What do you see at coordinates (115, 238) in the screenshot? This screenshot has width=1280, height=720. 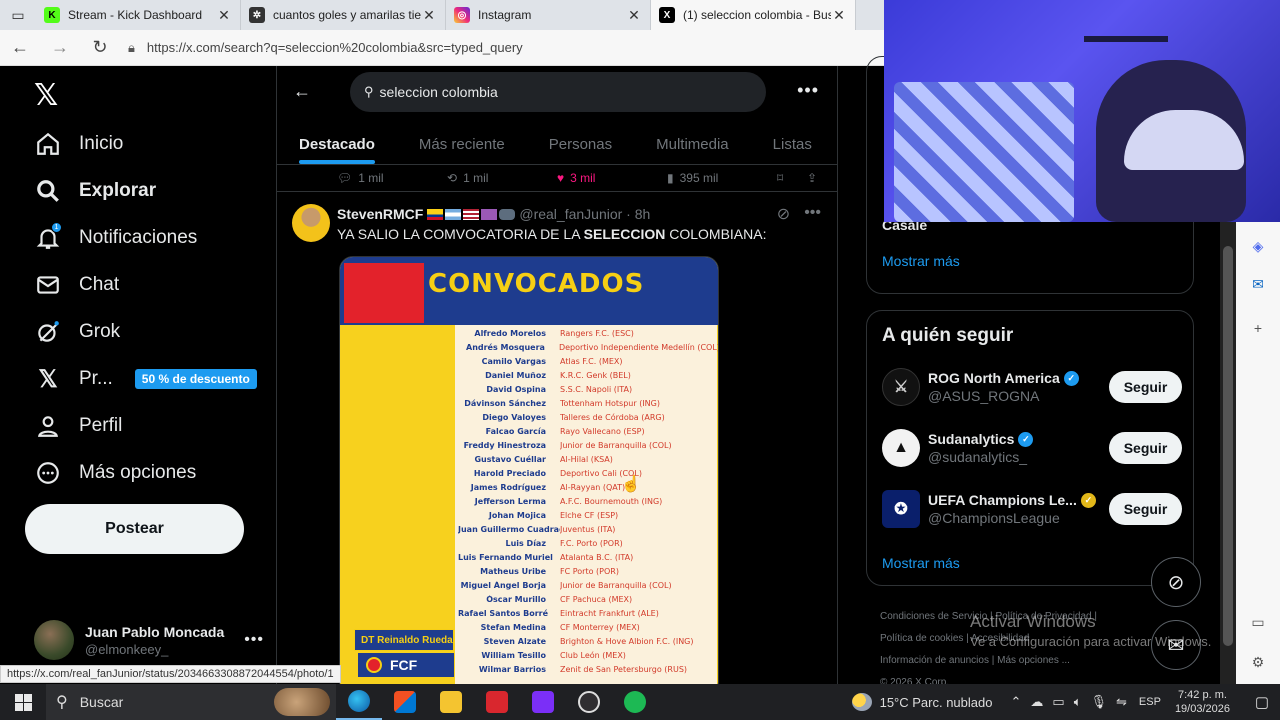 I see `nav-item-notificaciones: 1 Notificaciones` at bounding box center [115, 238].